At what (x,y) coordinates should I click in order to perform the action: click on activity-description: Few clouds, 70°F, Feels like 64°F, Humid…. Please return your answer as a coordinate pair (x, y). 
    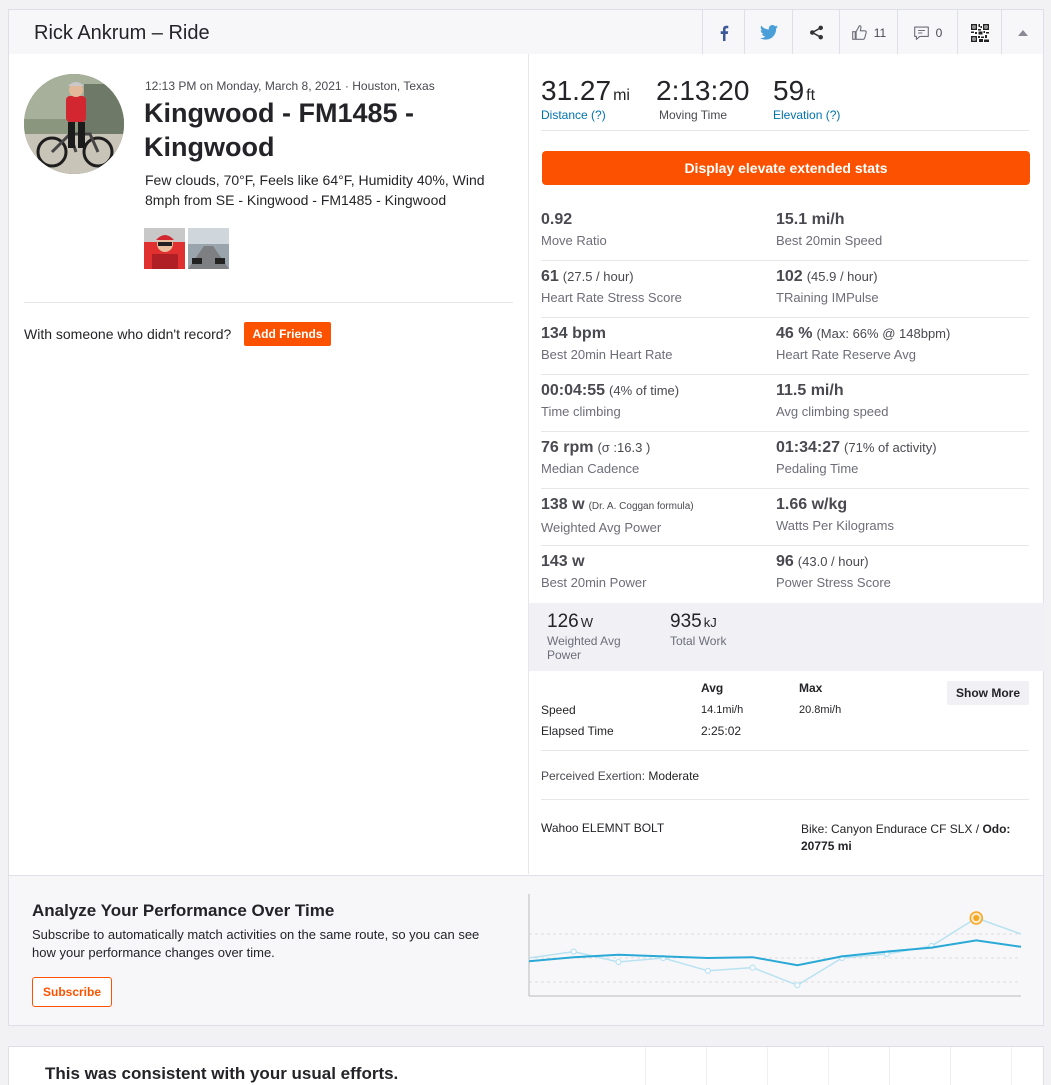
    Looking at the image, I should click on (315, 190).